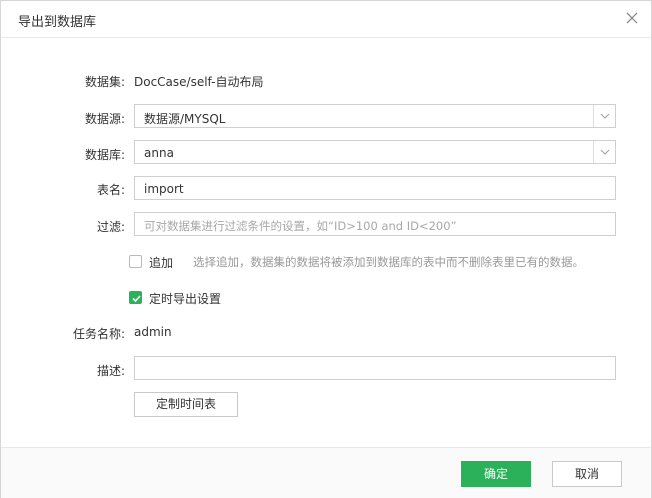 The width and height of the screenshot is (652, 498). Describe the element at coordinates (161, 262) in the screenshot. I see `append-label: 追加` at that location.